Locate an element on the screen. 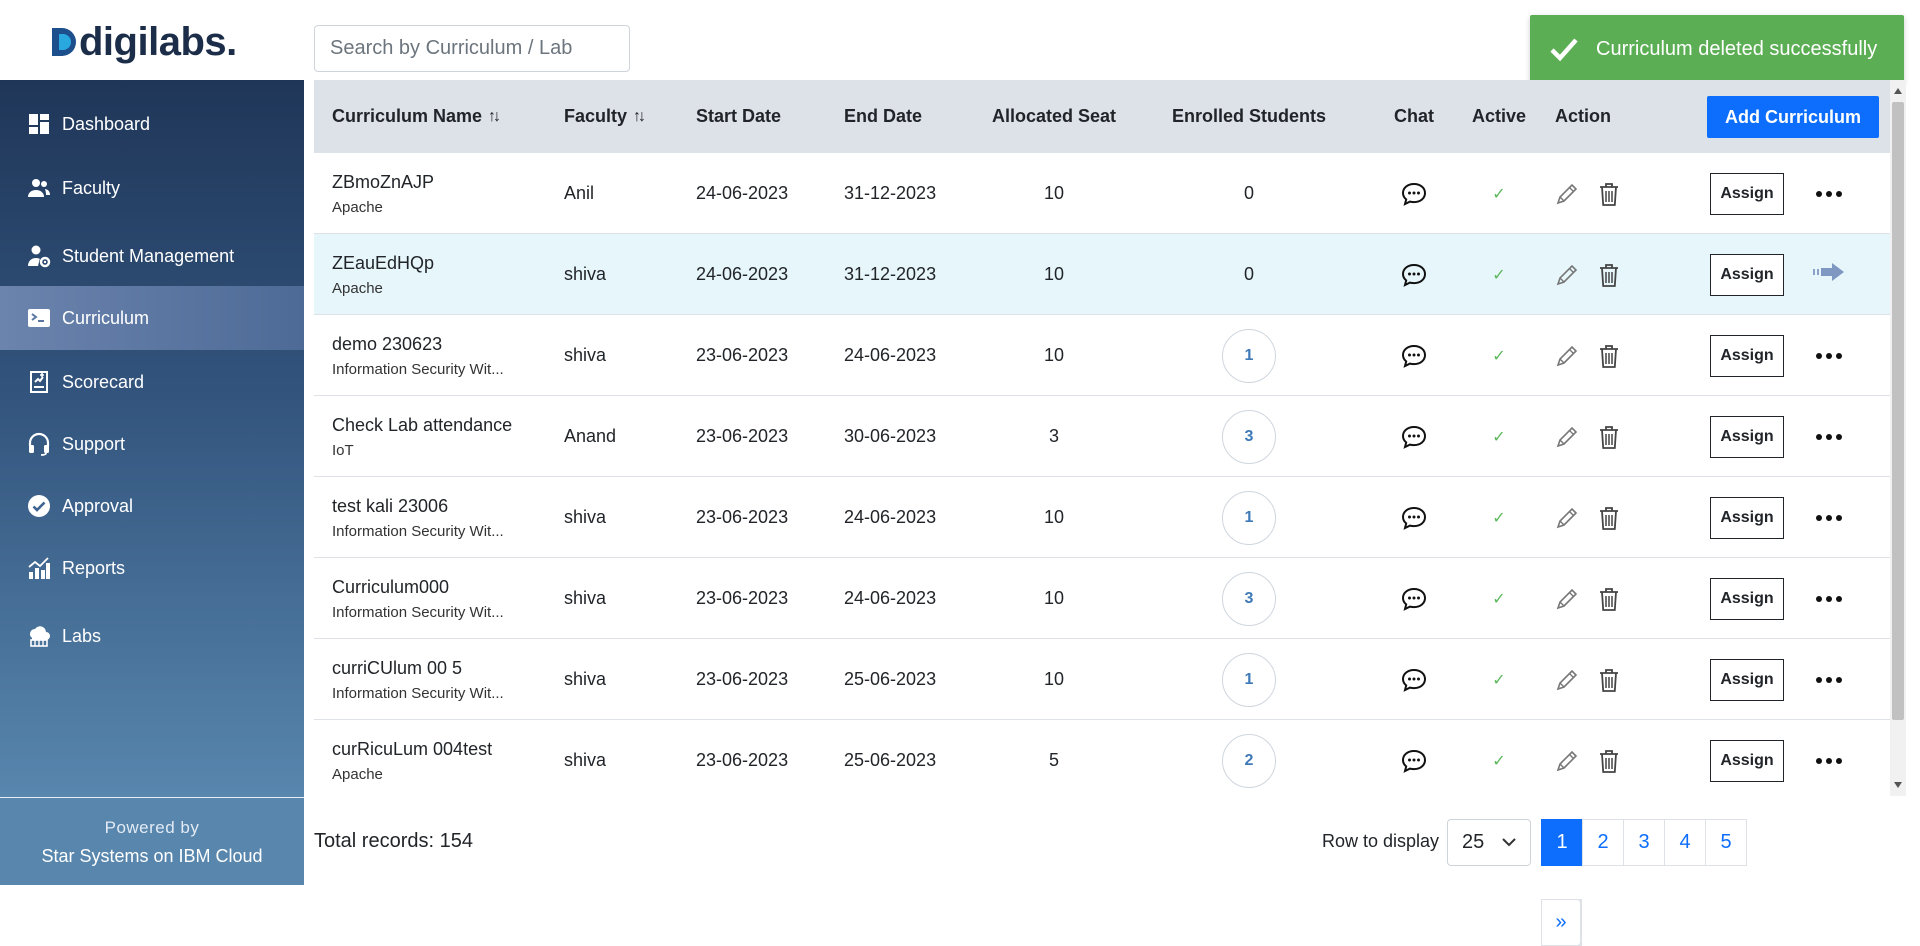 The height and width of the screenshot is (946, 1920). enrolled-students-cell: 1 is located at coordinates (1249, 517).